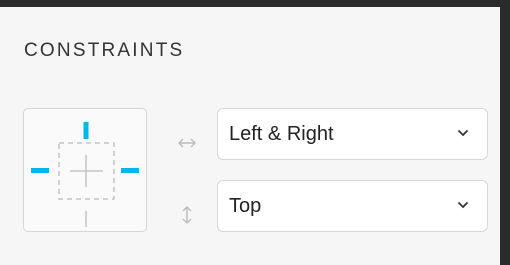 This screenshot has height=265, width=510. I want to click on constraint-widget, so click(85, 170).